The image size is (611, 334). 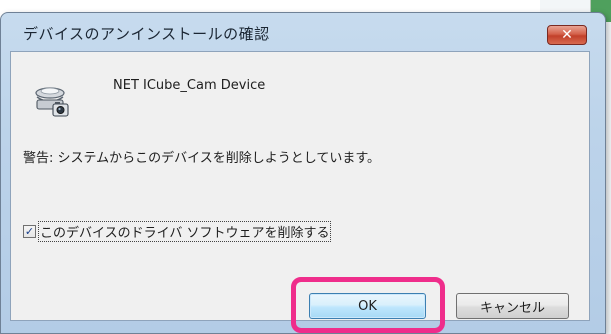 I want to click on cancel-button: キャンセル, so click(x=512, y=306).